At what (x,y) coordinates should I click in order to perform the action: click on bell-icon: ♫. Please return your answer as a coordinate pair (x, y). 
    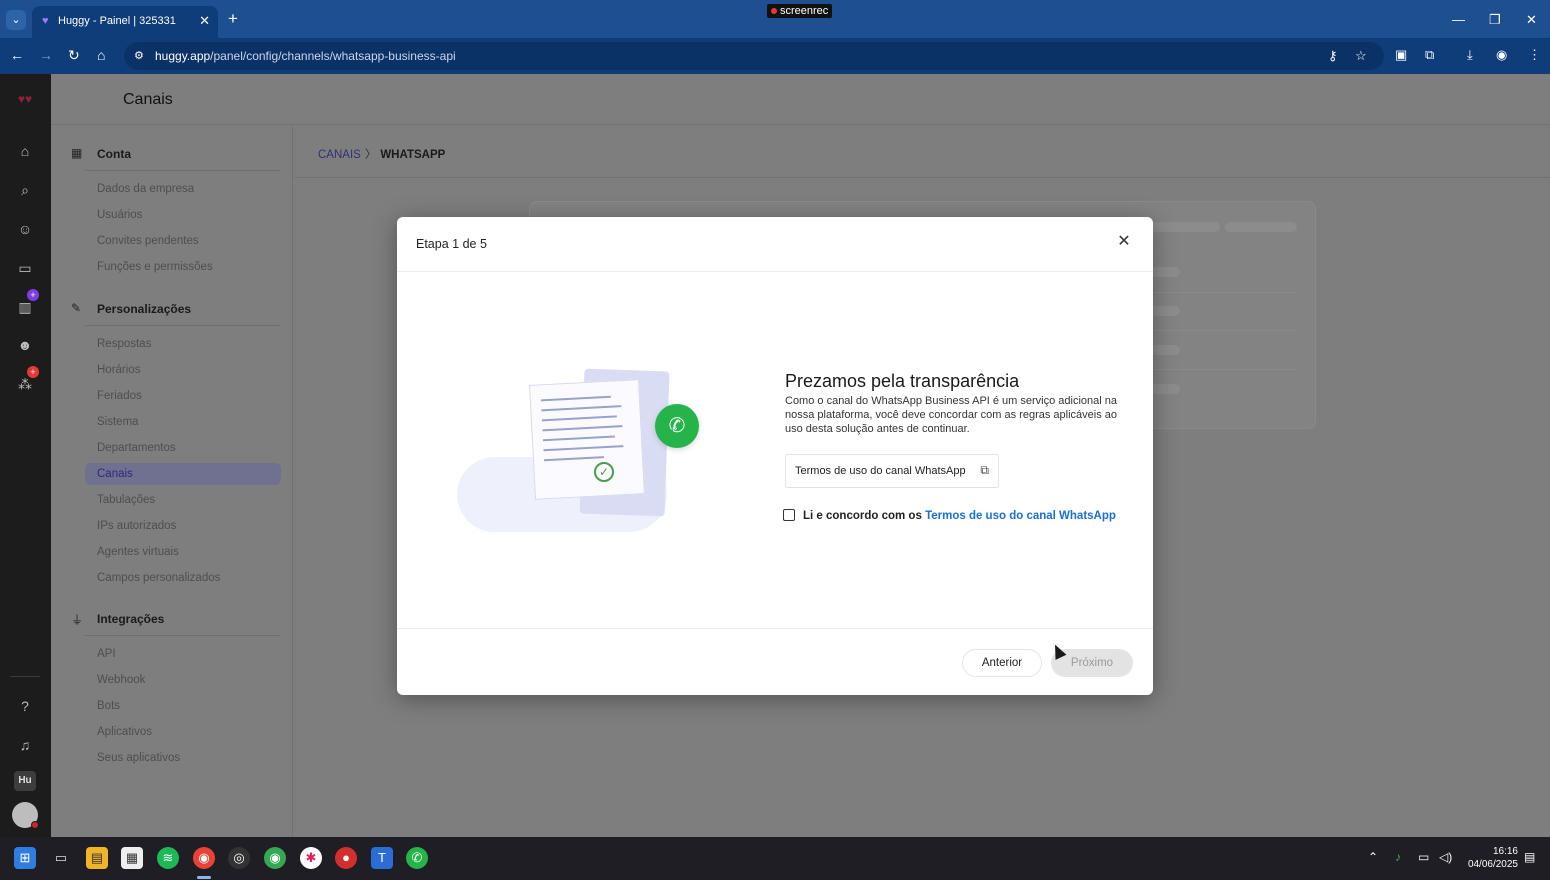
    Looking at the image, I should click on (25, 745).